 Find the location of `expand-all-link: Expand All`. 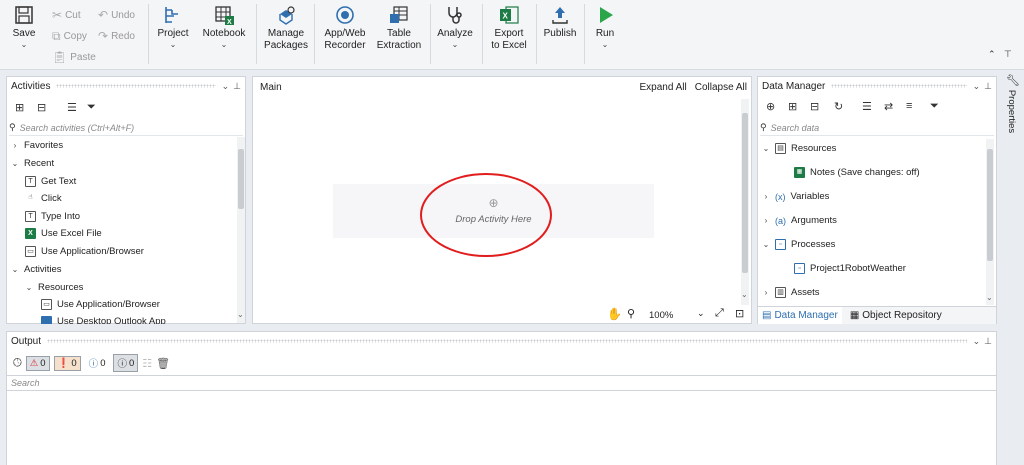

expand-all-link: Expand All is located at coordinates (662, 87).